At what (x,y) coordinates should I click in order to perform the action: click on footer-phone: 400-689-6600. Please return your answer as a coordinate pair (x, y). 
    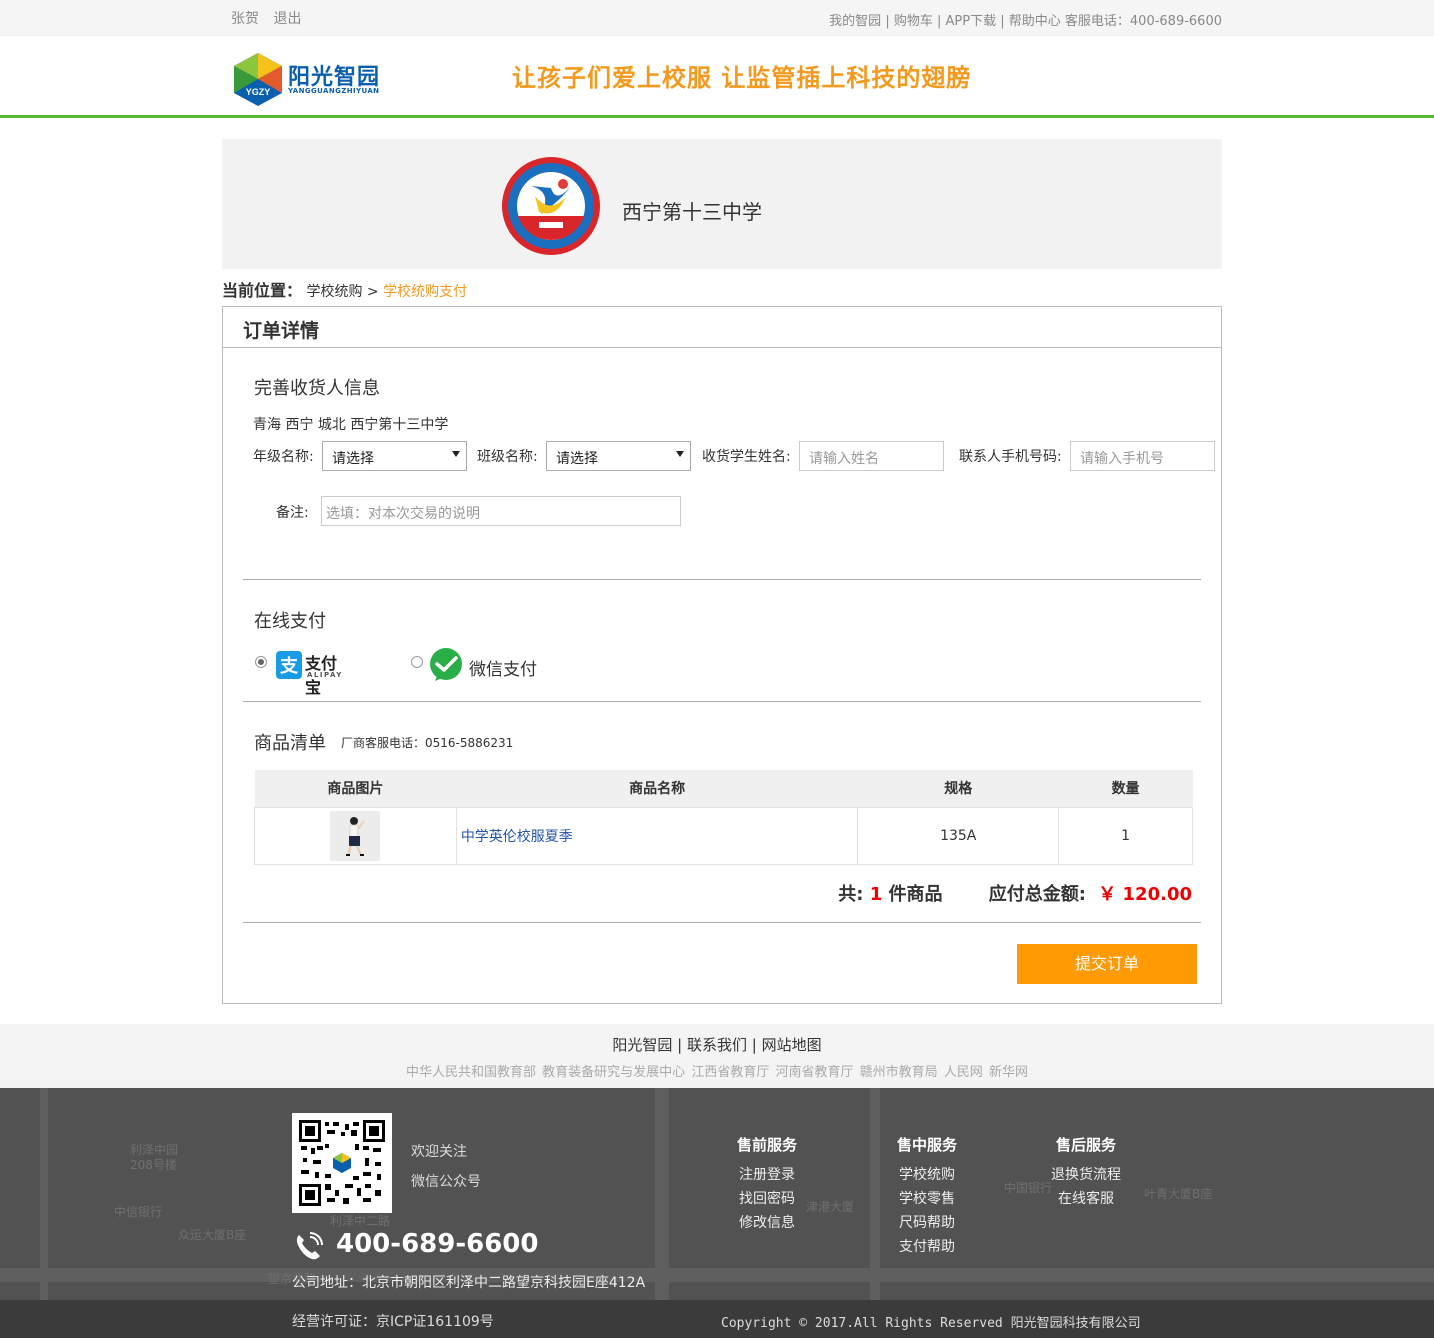
    Looking at the image, I should click on (437, 1244).